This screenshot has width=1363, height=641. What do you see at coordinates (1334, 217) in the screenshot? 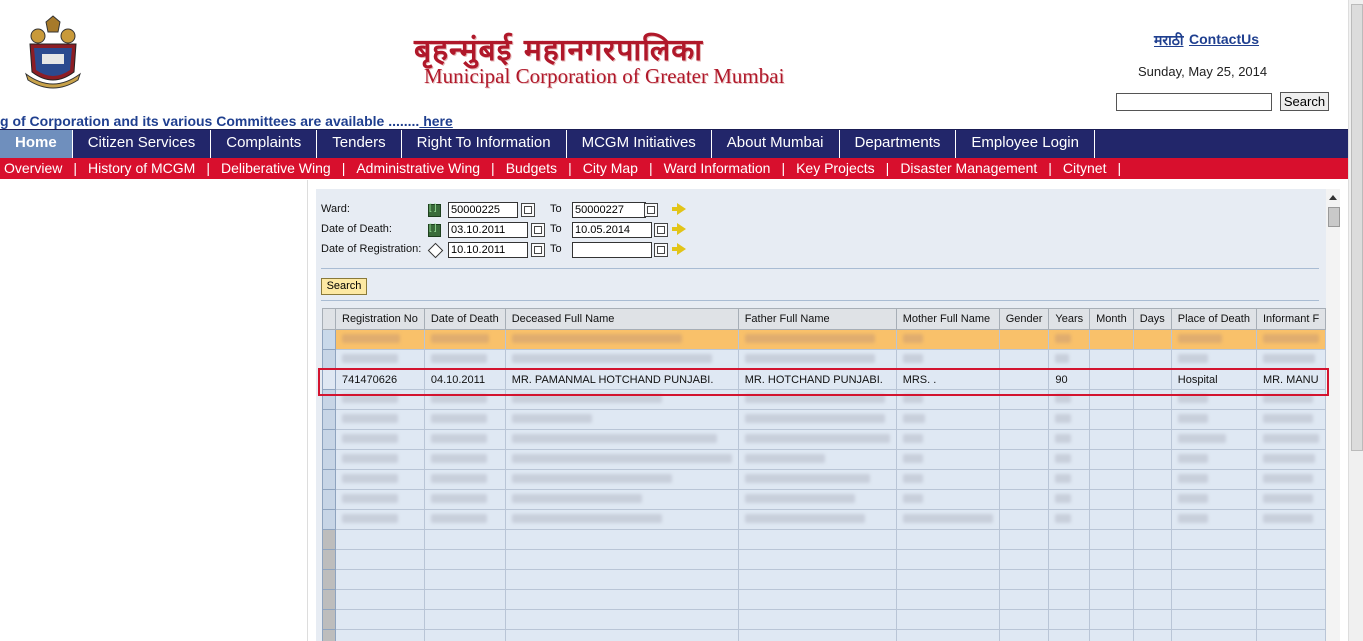
I see `frame-scrollbar-thumb` at bounding box center [1334, 217].